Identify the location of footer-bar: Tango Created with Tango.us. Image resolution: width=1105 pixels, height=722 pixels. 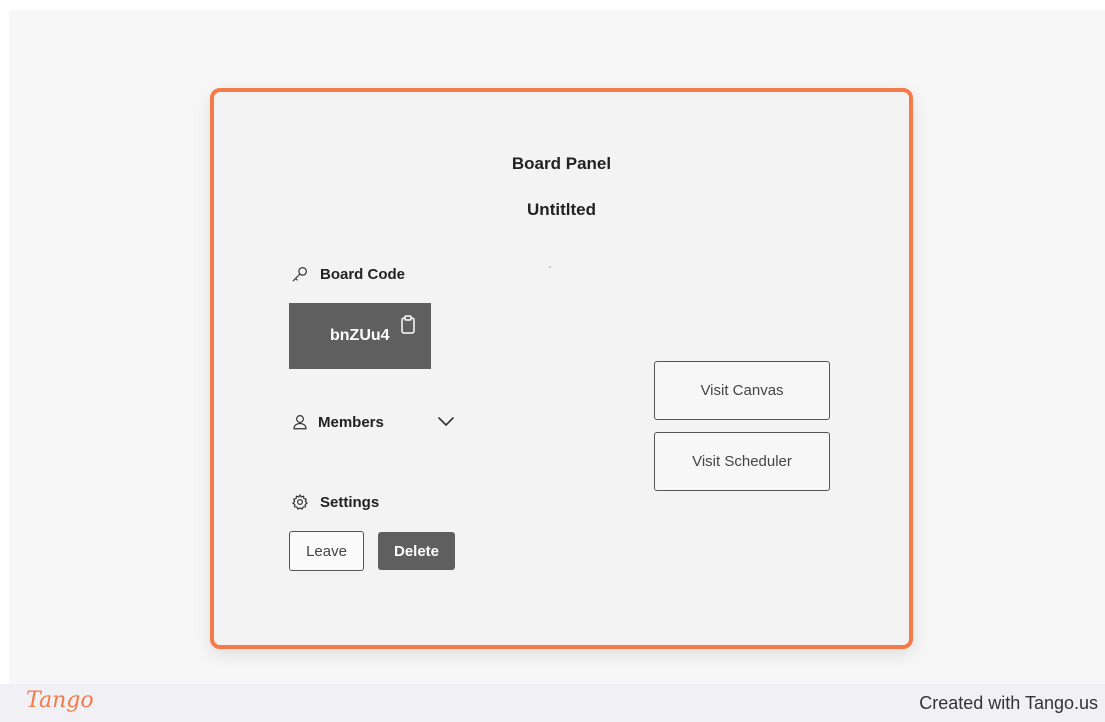
(552, 703).